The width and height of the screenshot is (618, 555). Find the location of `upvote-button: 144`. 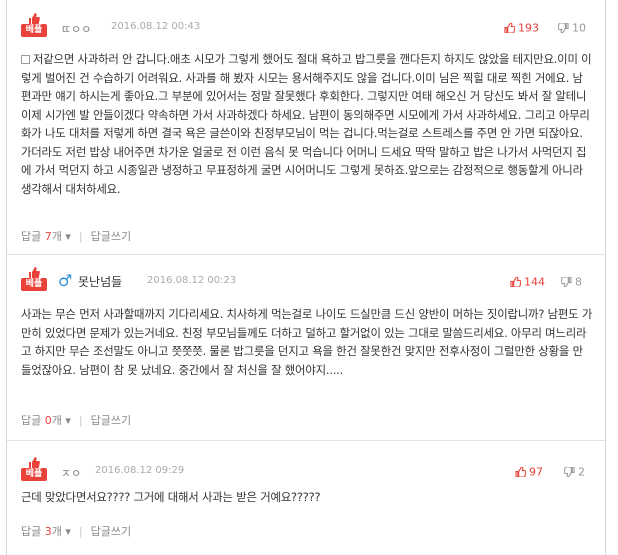

upvote-button: 144 is located at coordinates (527, 282).